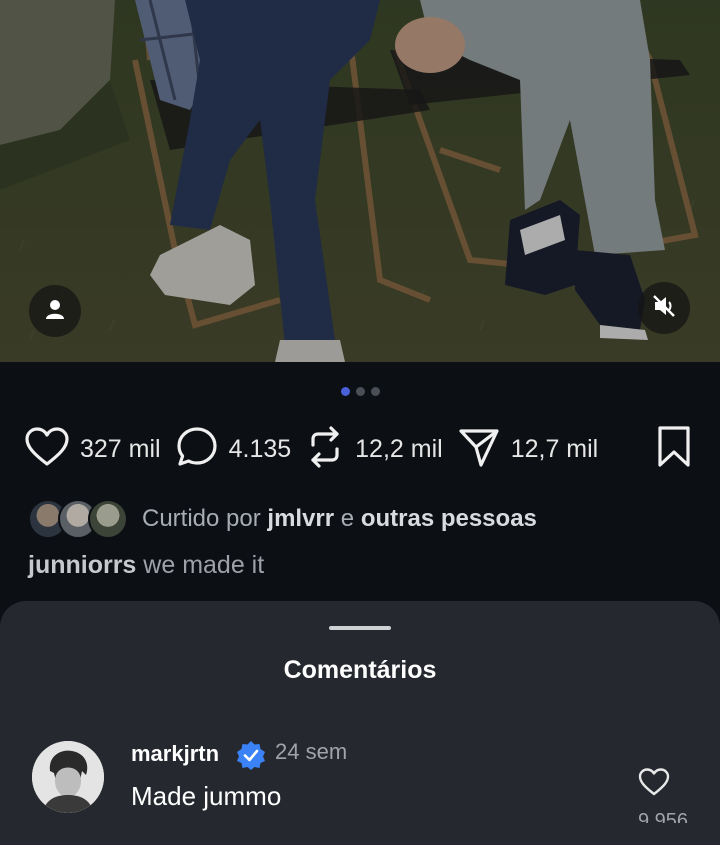 The height and width of the screenshot is (845, 720). I want to click on repost-icon, so click(325, 449).